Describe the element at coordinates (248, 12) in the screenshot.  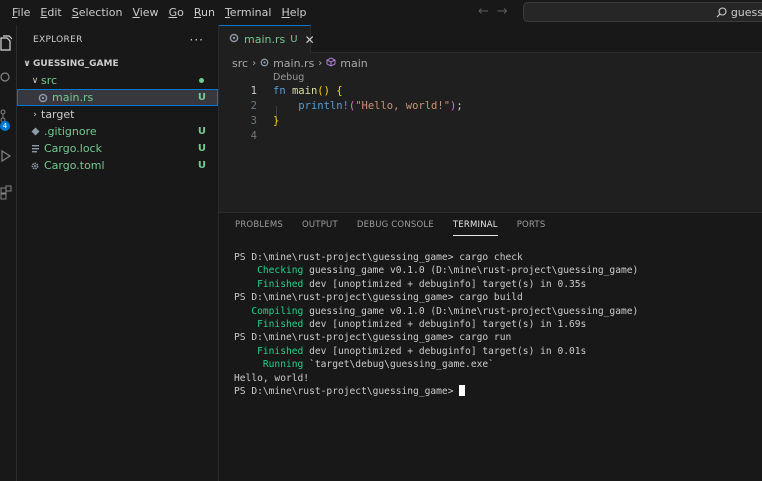
I see `menu-terminal: Terminal` at that location.